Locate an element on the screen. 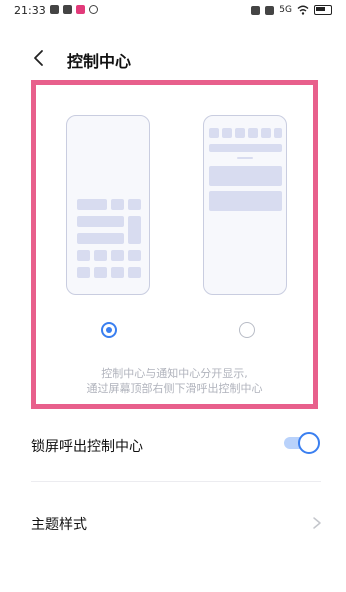  sim-icon is located at coordinates (270, 10).